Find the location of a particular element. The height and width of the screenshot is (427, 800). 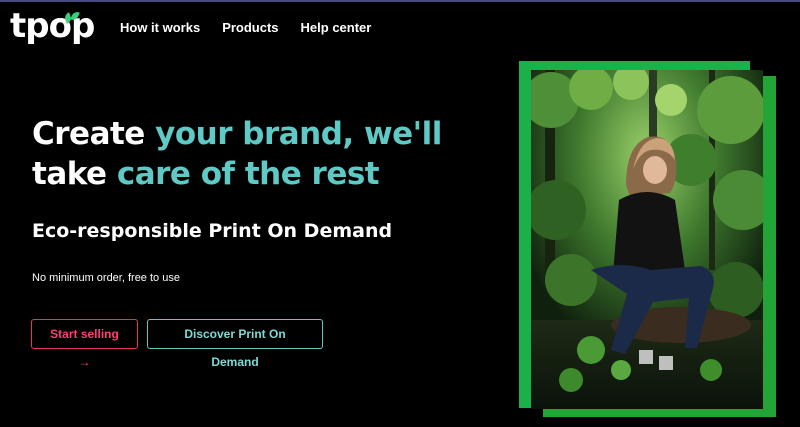

headline-part-1: Create is located at coordinates (94, 134).